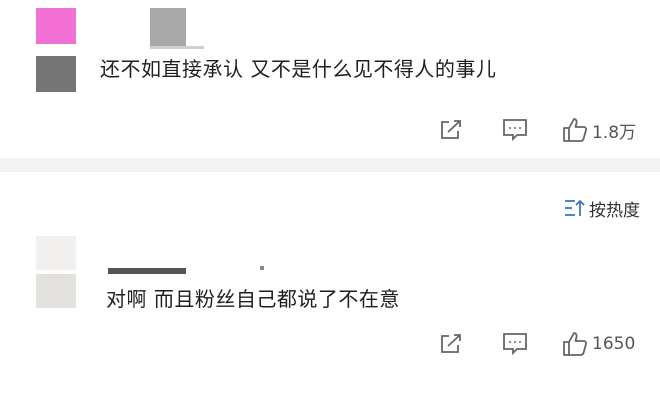 The image size is (660, 420). I want to click on username-redacted-mark, so click(262, 268).